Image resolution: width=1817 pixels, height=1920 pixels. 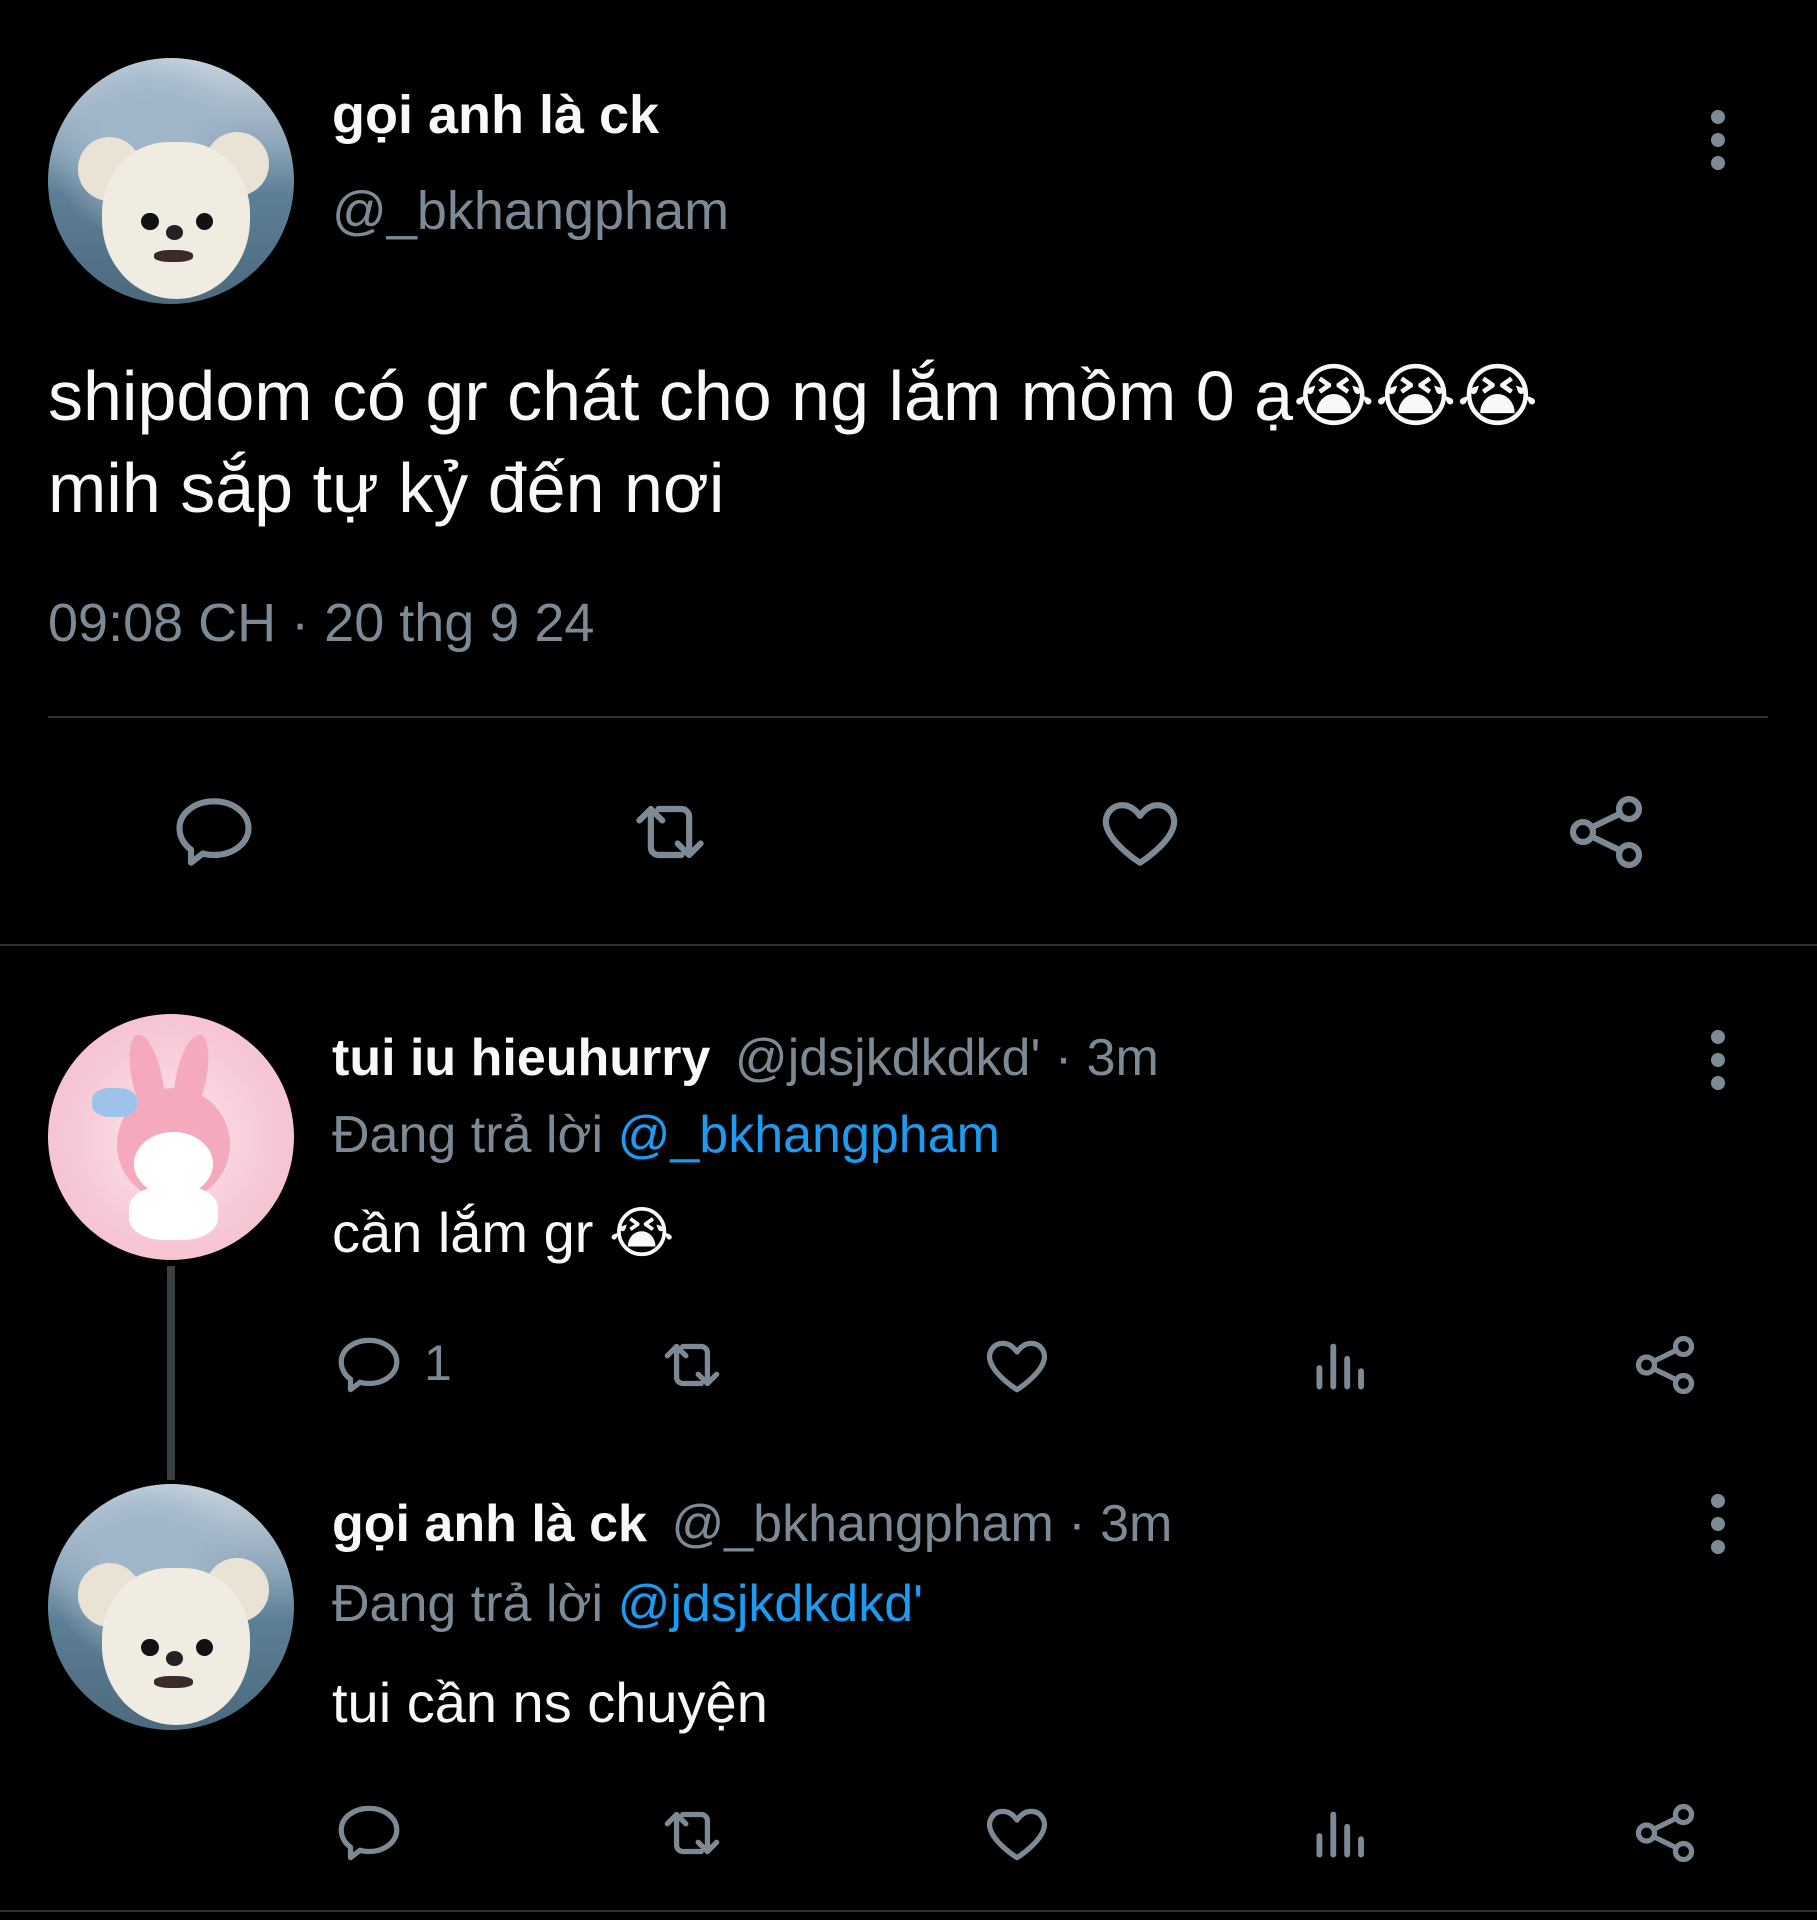 I want to click on replying-to-link: @_bkhangpham, so click(x=809, y=1135).